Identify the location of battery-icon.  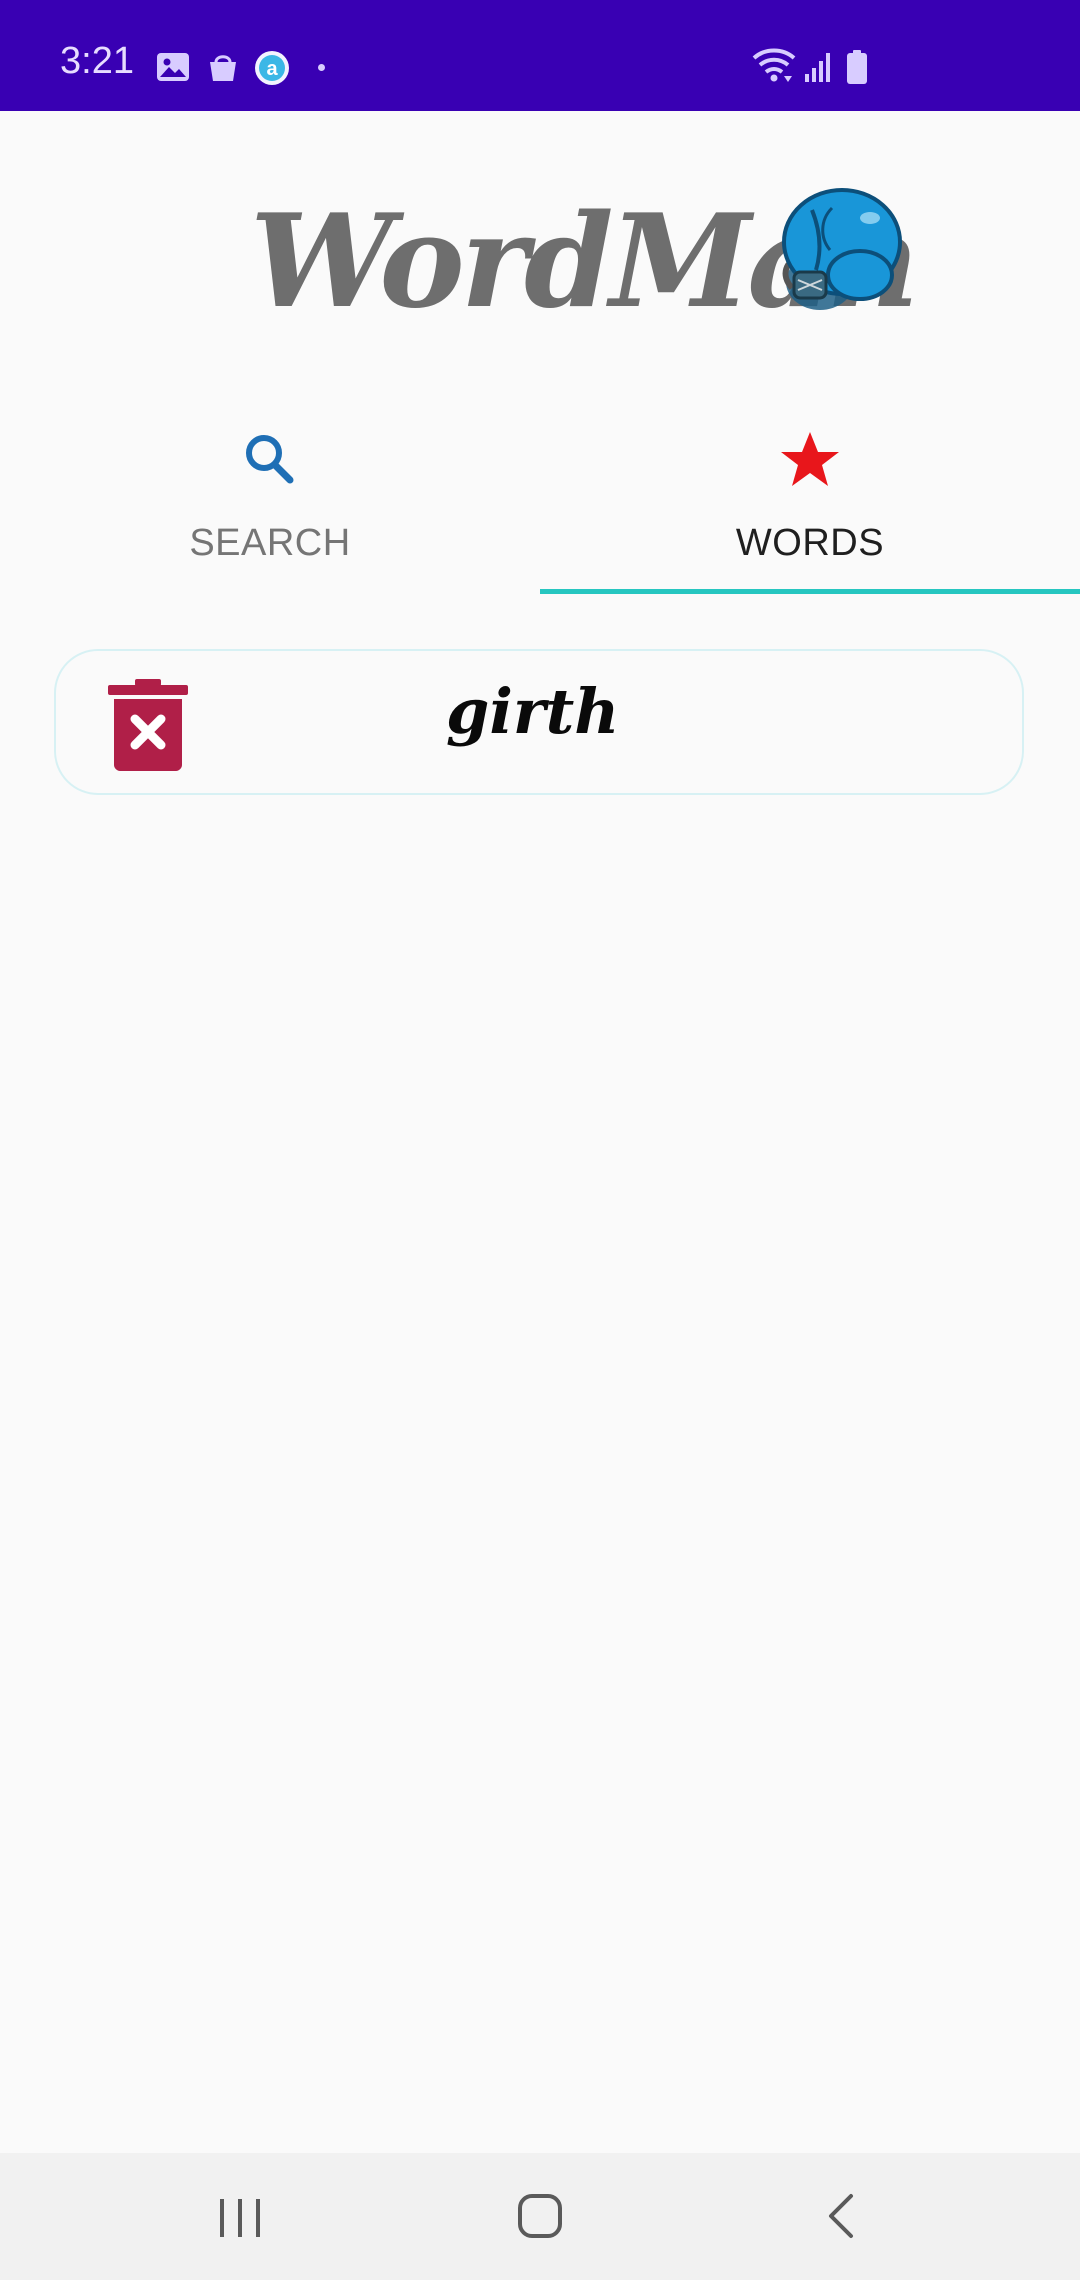
(857, 70).